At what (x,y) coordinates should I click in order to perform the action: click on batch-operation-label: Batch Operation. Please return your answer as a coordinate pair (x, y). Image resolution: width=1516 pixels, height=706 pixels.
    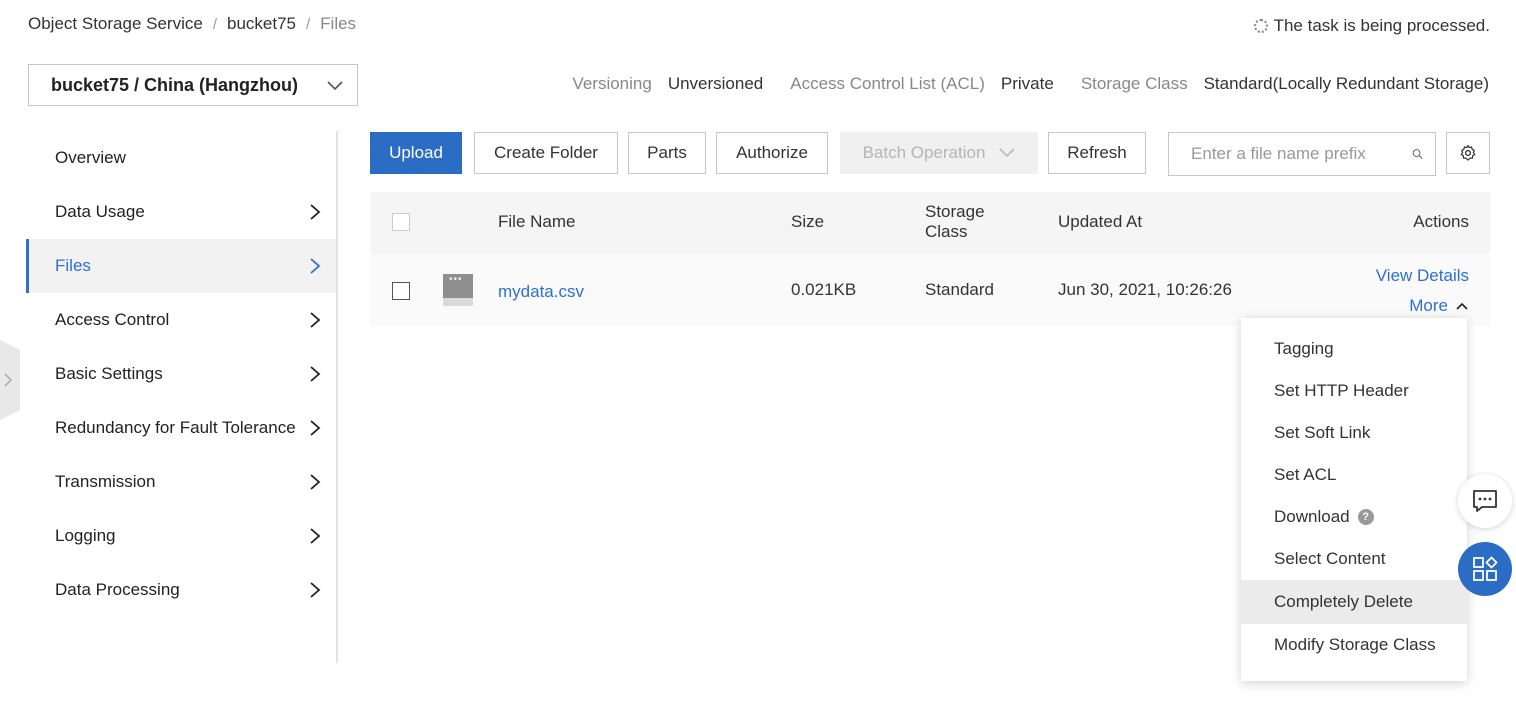
    Looking at the image, I should click on (924, 152).